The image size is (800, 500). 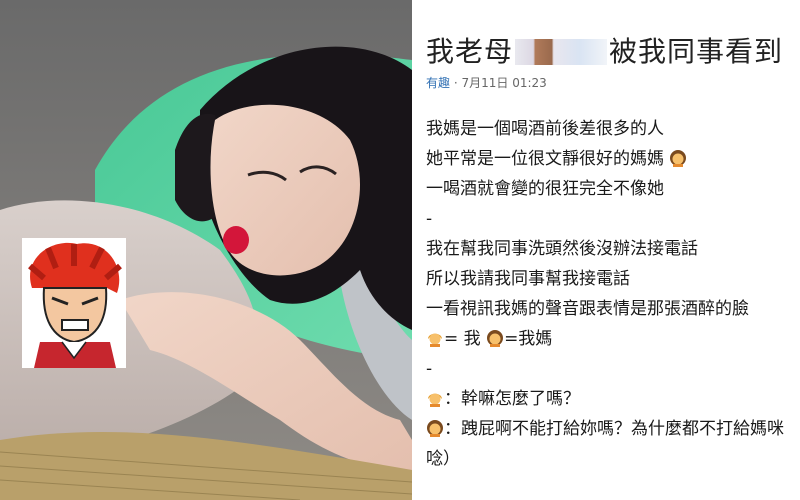 What do you see at coordinates (545, 189) in the screenshot?
I see `body-line: 一喝酒就會變的很狂完全不像她` at bounding box center [545, 189].